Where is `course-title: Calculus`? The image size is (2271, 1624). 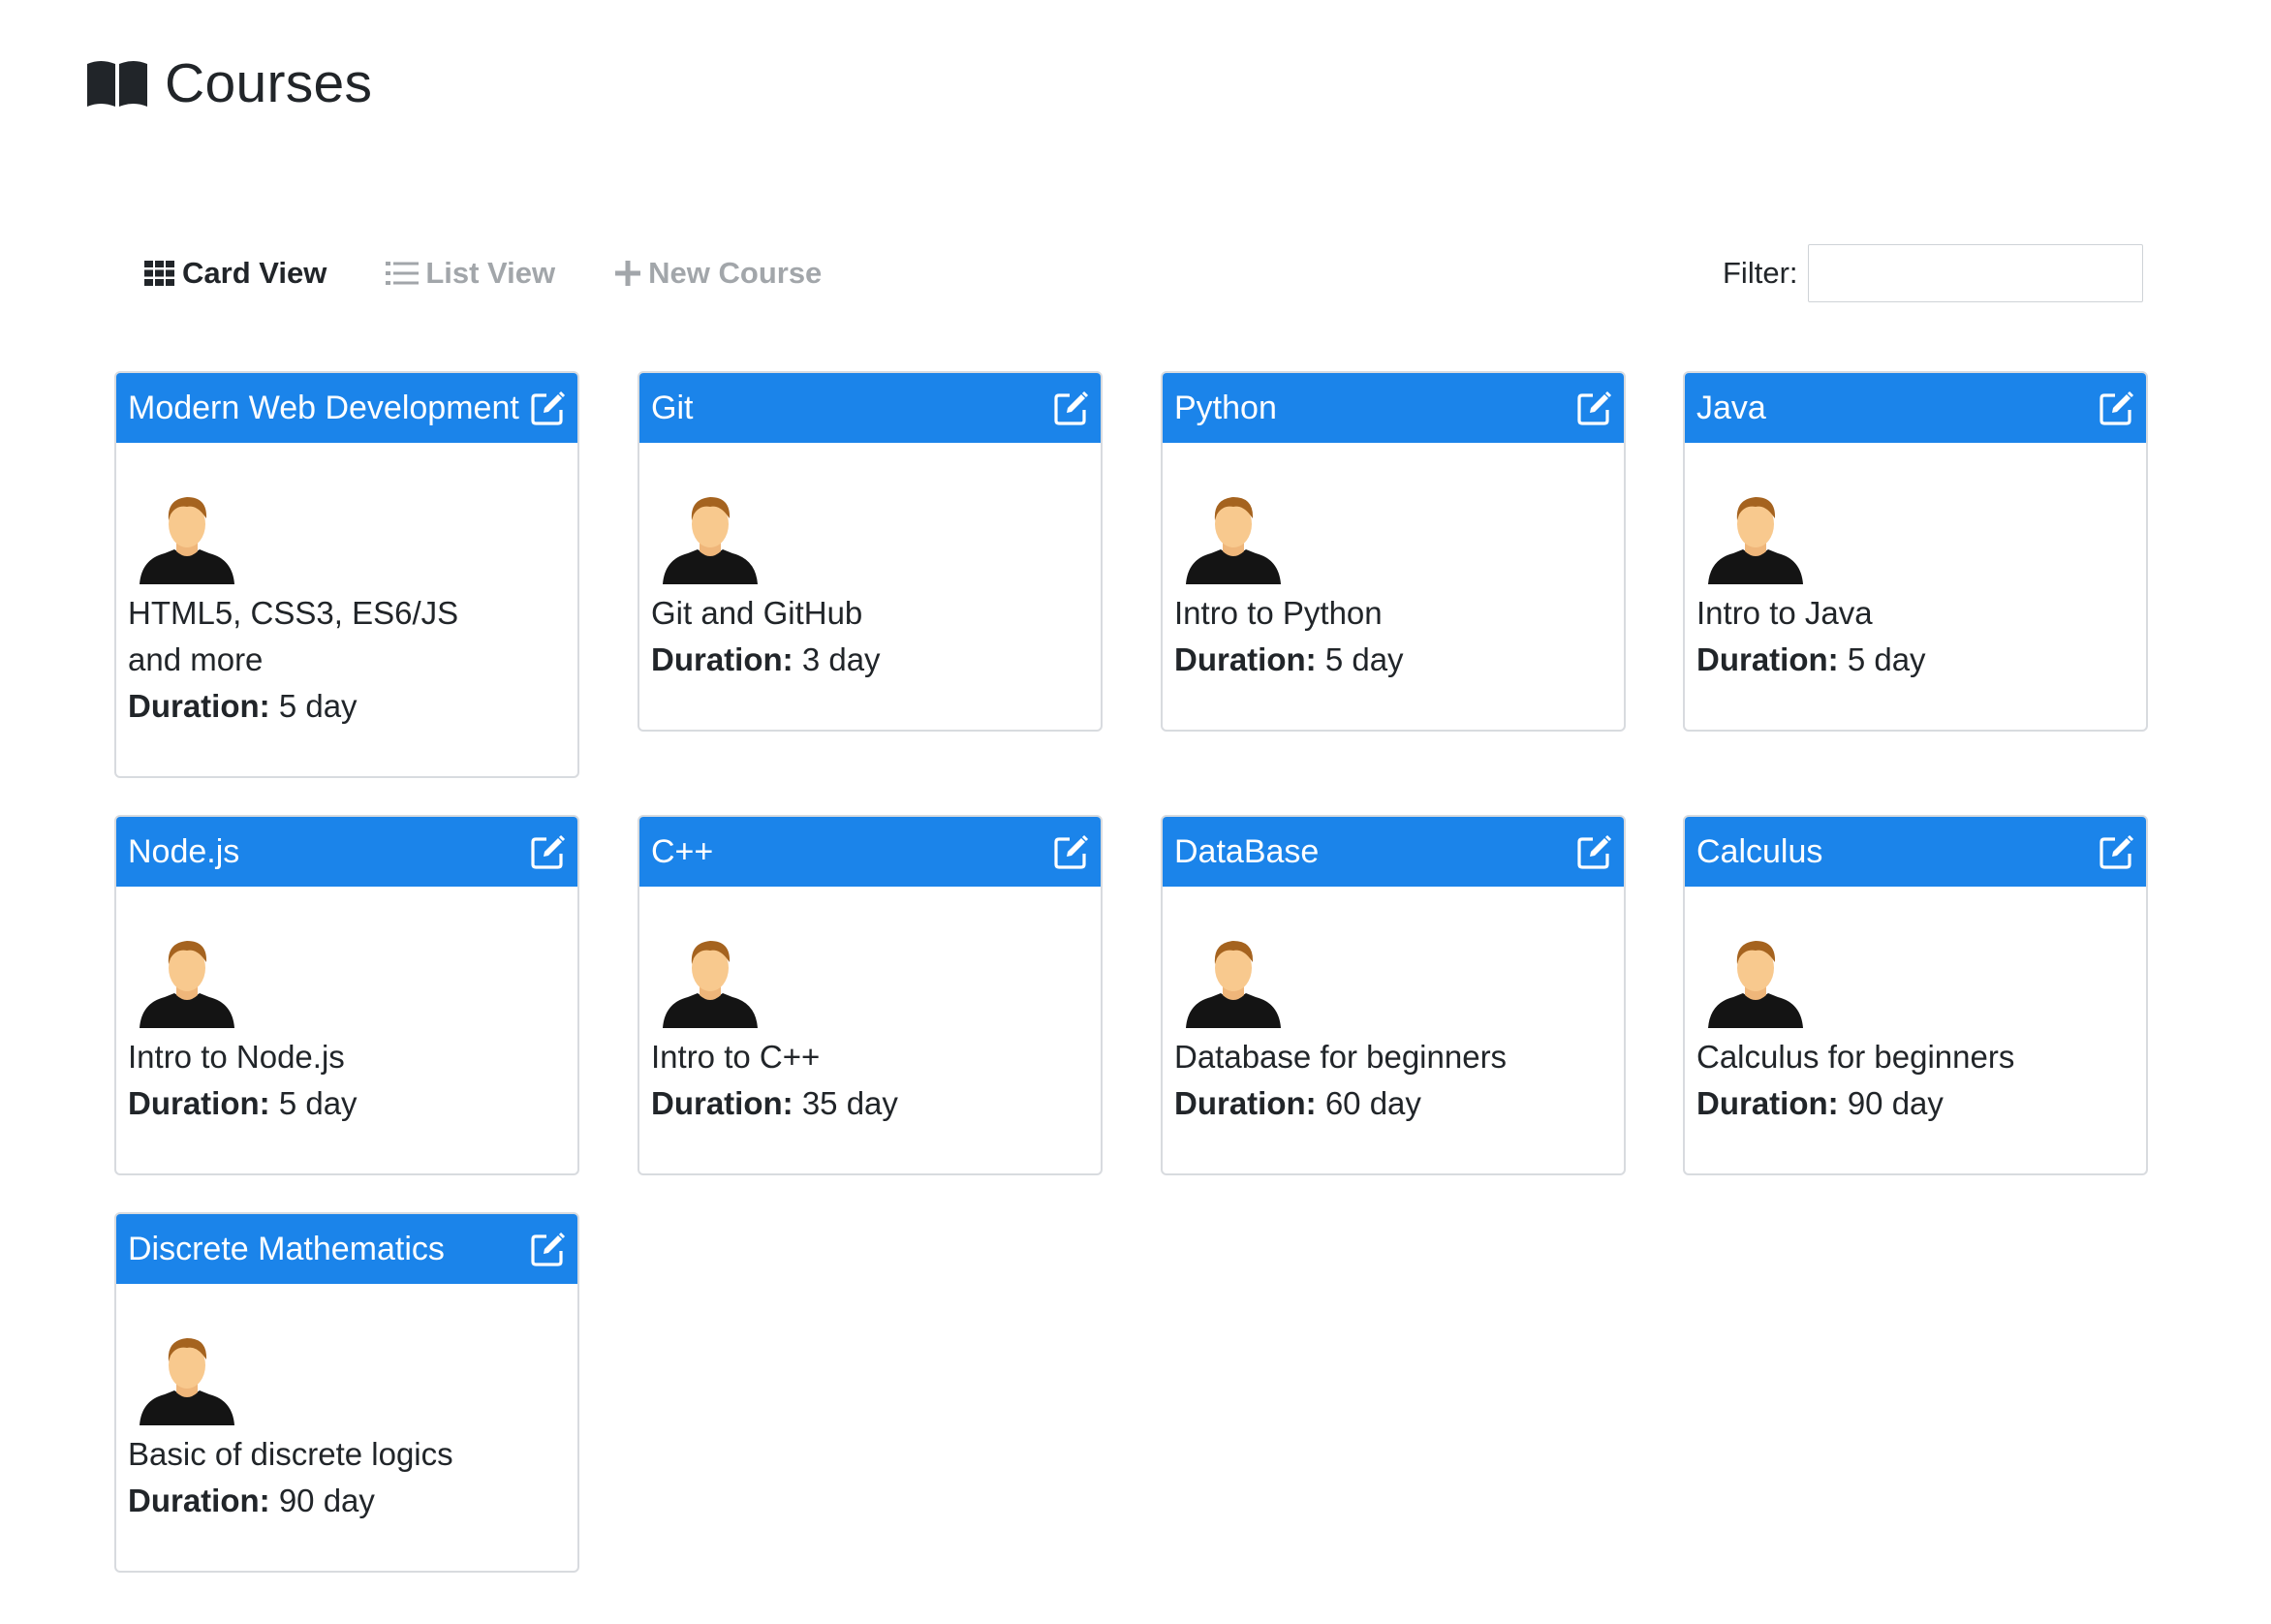 course-title: Calculus is located at coordinates (1759, 851).